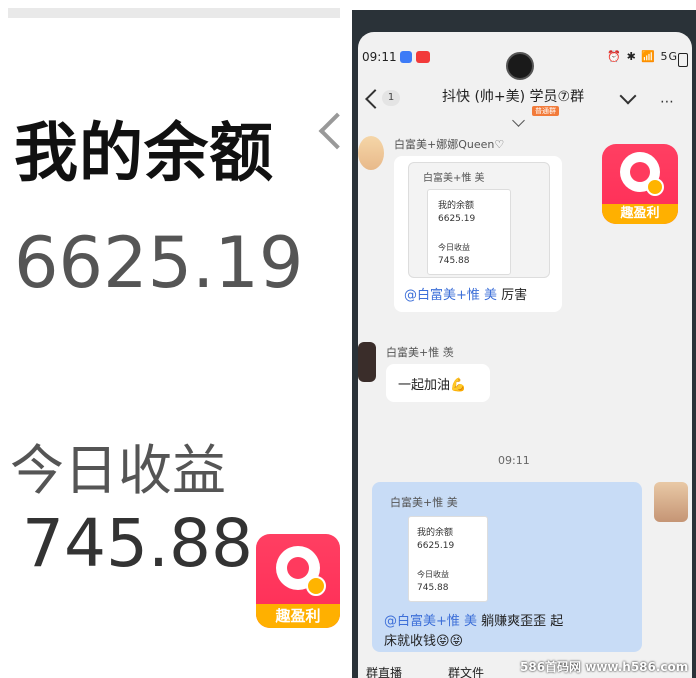 This screenshot has height=678, width=696. What do you see at coordinates (514, 460) in the screenshot?
I see `chat-timestamp: 09:11` at bounding box center [514, 460].